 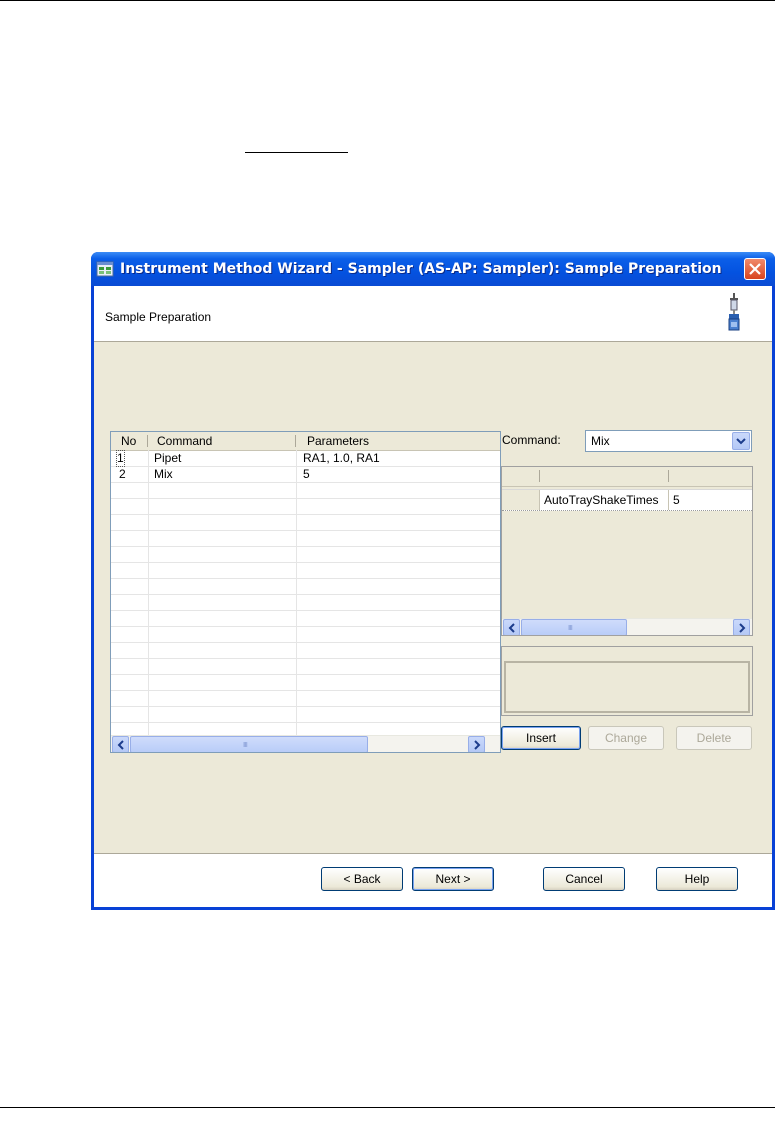 I want to click on command-dropdown-button, so click(x=741, y=441).